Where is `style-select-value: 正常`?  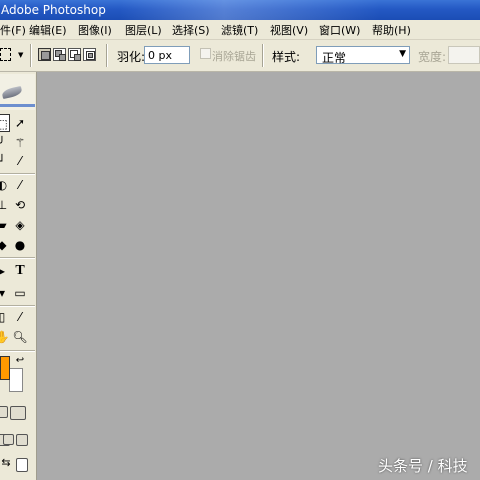
style-select-value: 正常 is located at coordinates (334, 58).